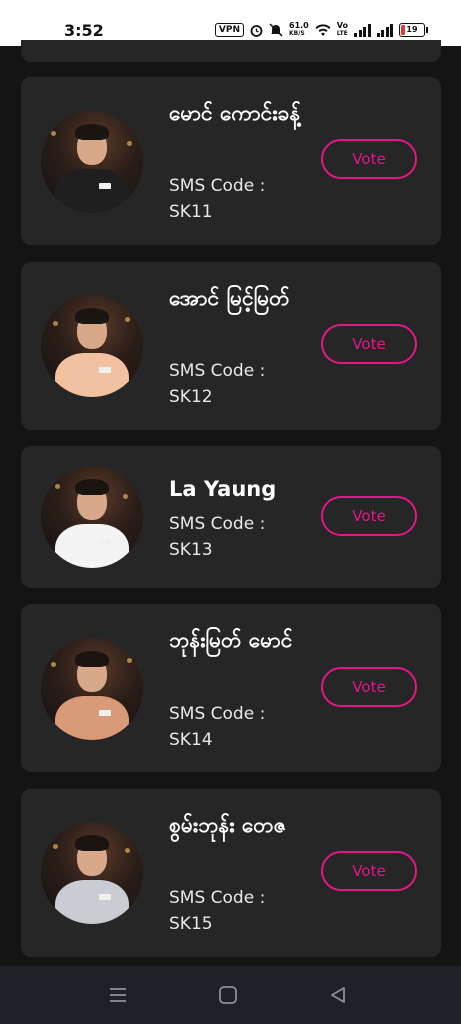 Image resolution: width=461 pixels, height=1024 pixels. I want to click on contestant-name: မောင် ကောင်းခန့်, so click(235, 113).